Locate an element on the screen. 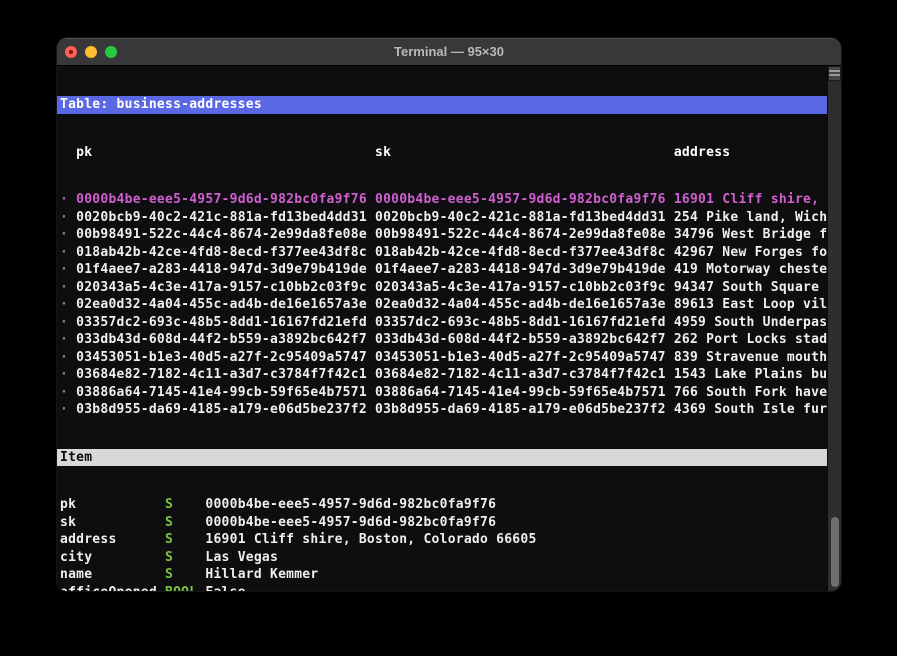 The image size is (897, 656). minimize-button is located at coordinates (91, 51).